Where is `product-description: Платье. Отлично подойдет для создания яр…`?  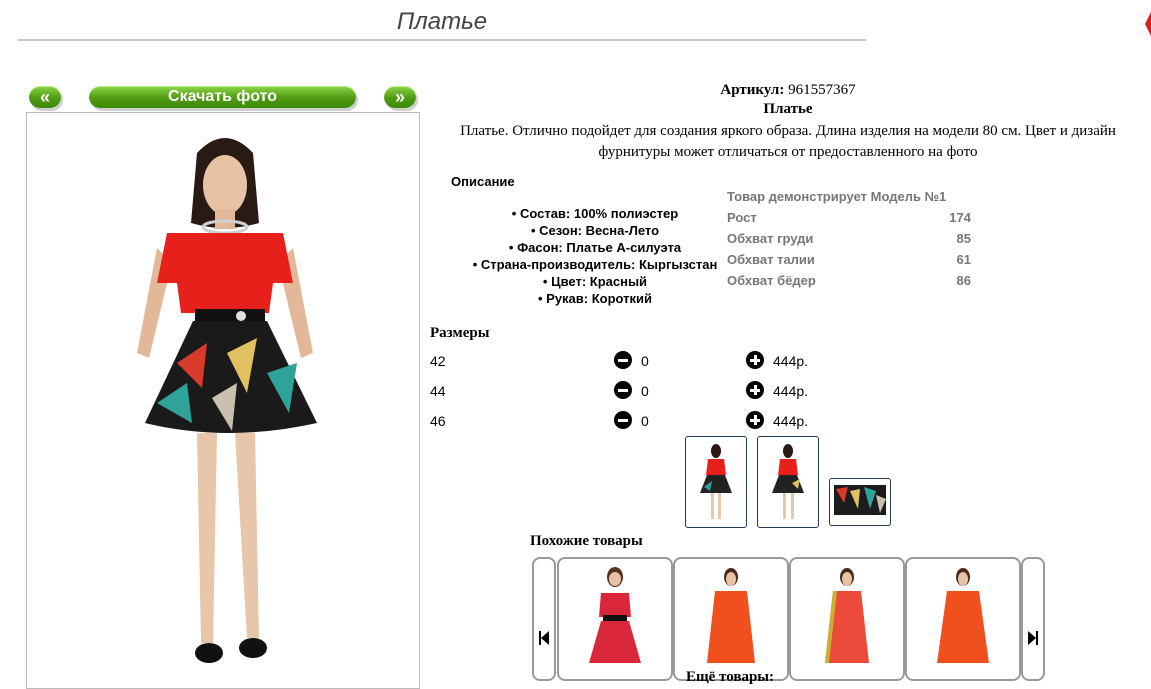
product-description: Платье. Отлично подойдет для создания яр… is located at coordinates (788, 141).